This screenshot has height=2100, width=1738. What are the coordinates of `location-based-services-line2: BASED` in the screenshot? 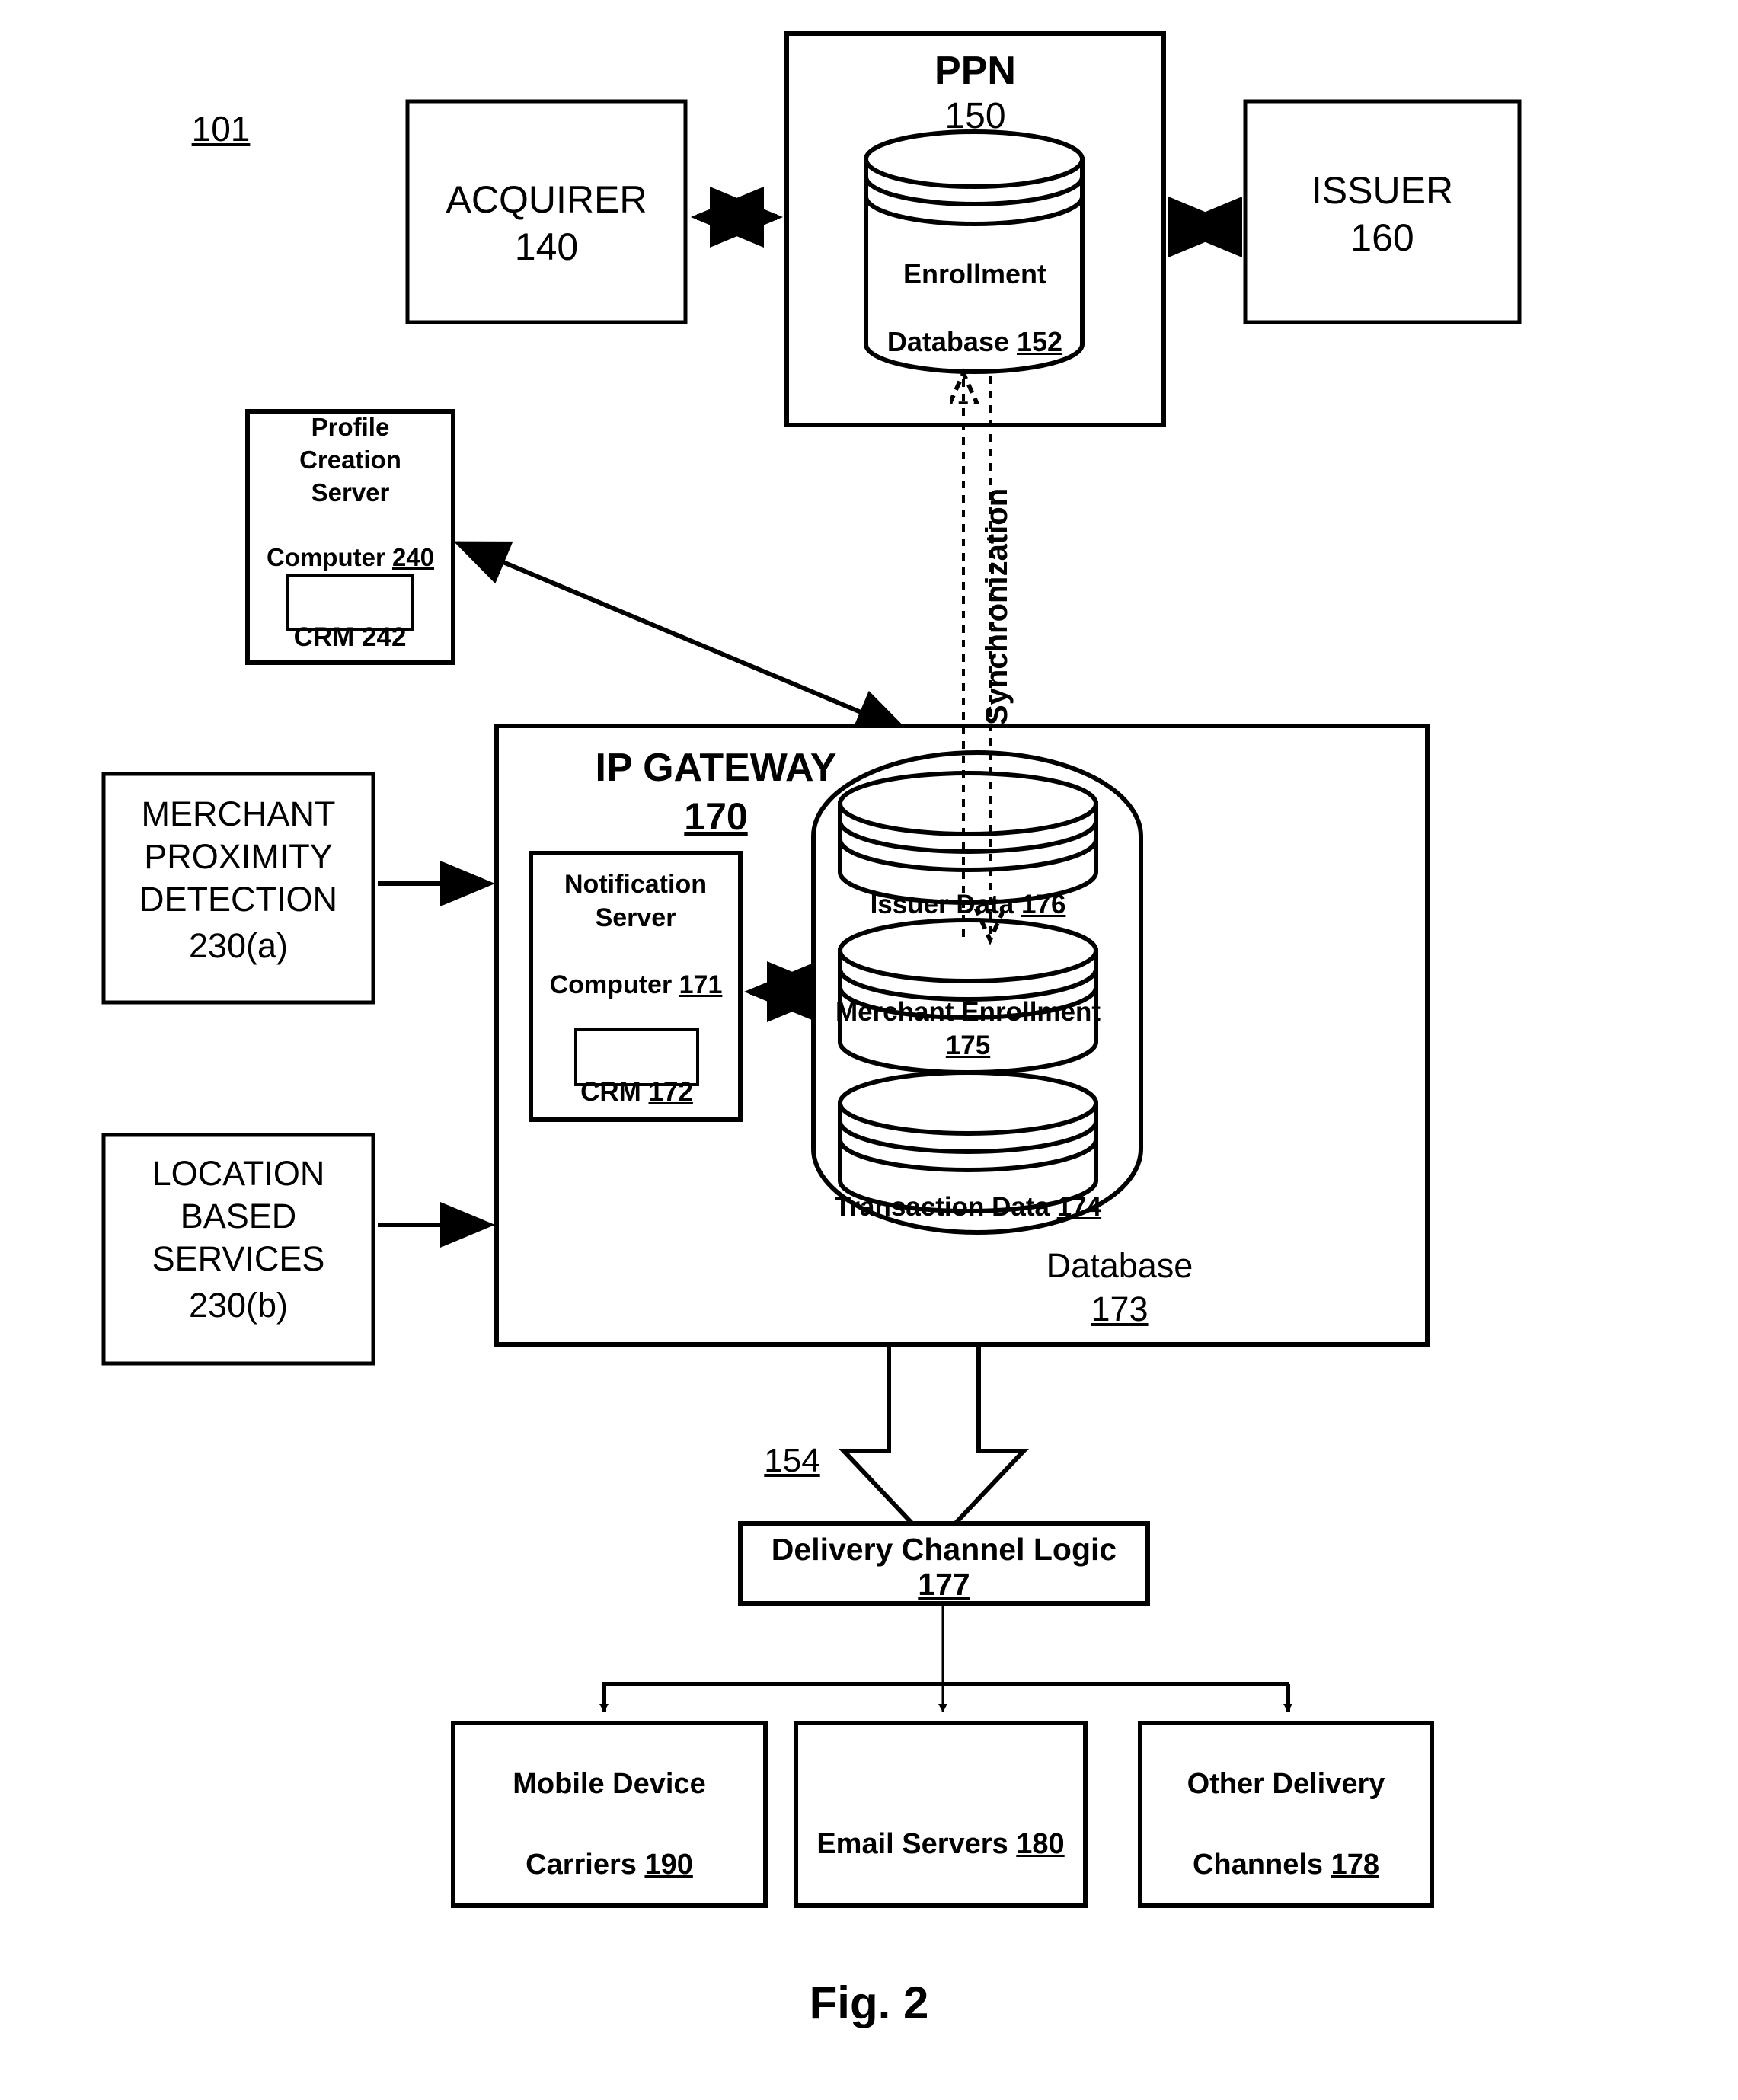 It's located at (239, 1216).